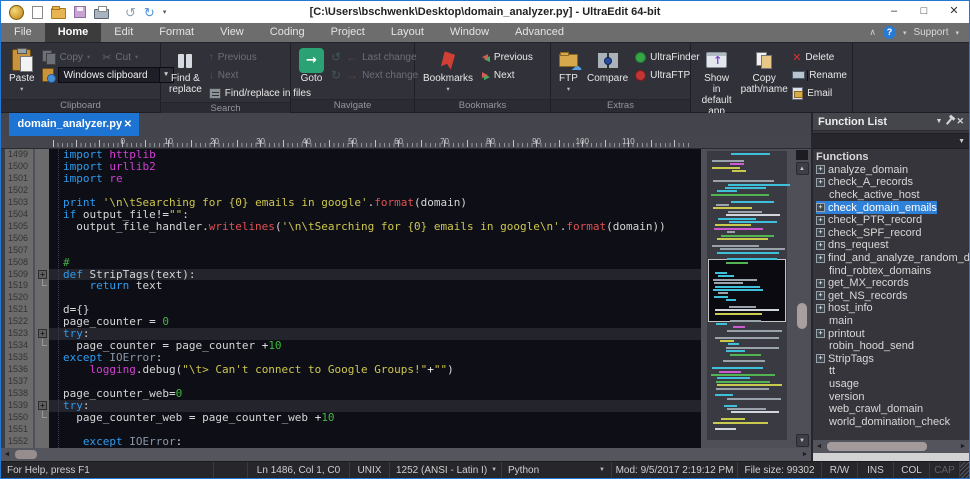 This screenshot has width=970, height=479. Describe the element at coordinates (963, 446) in the screenshot. I see `panel-scroll-right-icon: ►` at that location.